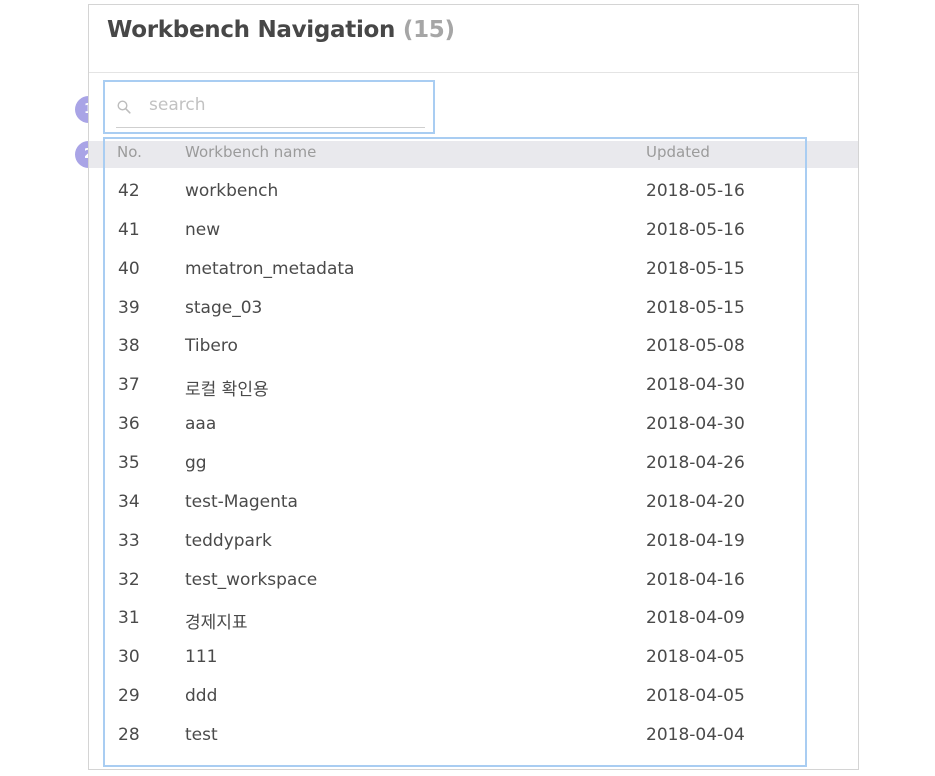  Describe the element at coordinates (269, 107) in the screenshot. I see `search-highlight-box: search` at that location.